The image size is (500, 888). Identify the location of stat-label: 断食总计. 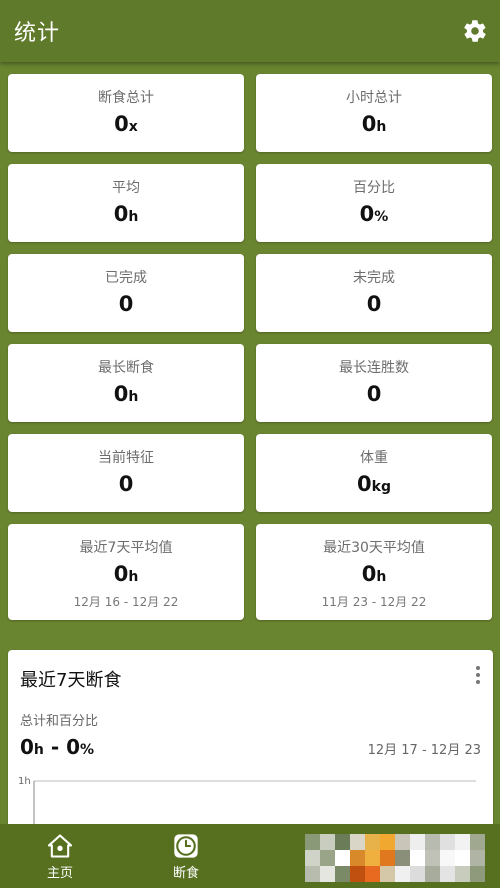
(126, 98).